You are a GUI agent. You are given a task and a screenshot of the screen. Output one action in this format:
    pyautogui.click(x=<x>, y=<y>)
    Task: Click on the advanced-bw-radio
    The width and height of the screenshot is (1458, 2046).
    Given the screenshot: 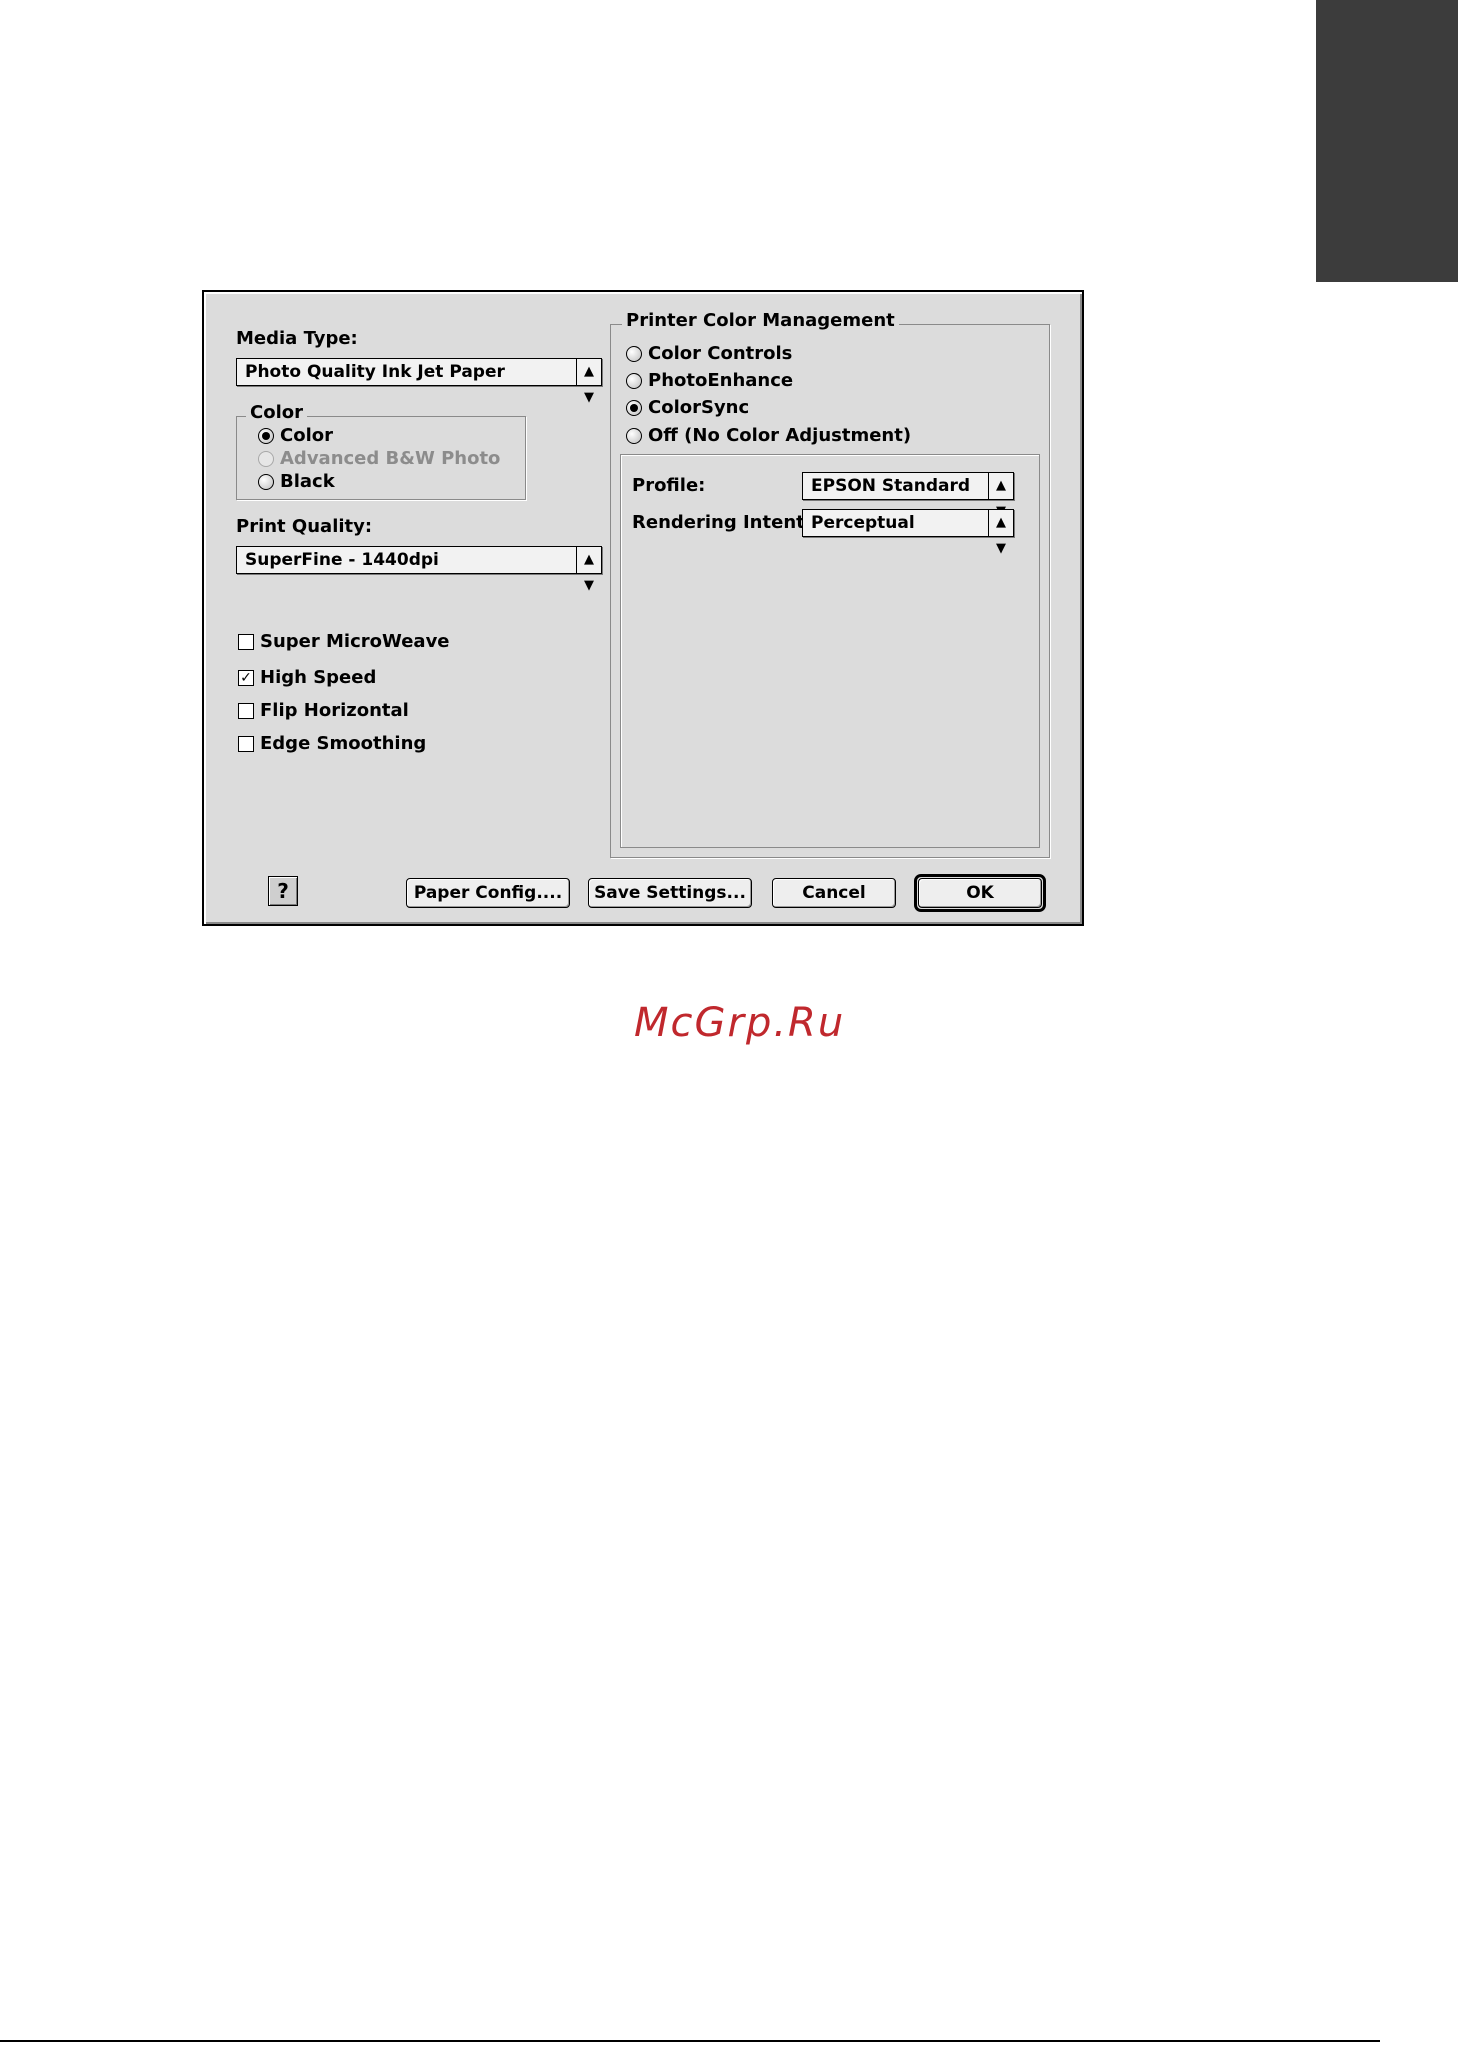 What is the action you would take?
    pyautogui.click(x=266, y=459)
    